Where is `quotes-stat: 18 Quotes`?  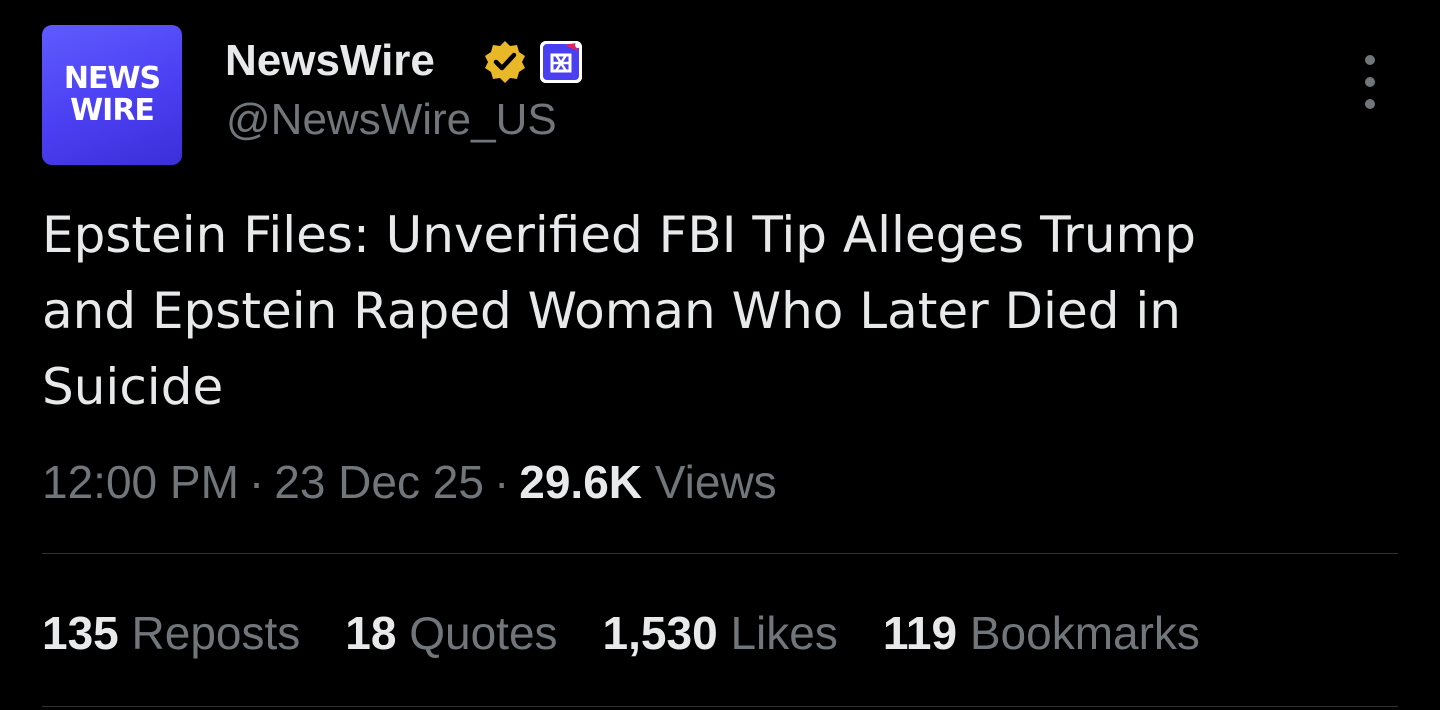 quotes-stat: 18 Quotes is located at coordinates (451, 633).